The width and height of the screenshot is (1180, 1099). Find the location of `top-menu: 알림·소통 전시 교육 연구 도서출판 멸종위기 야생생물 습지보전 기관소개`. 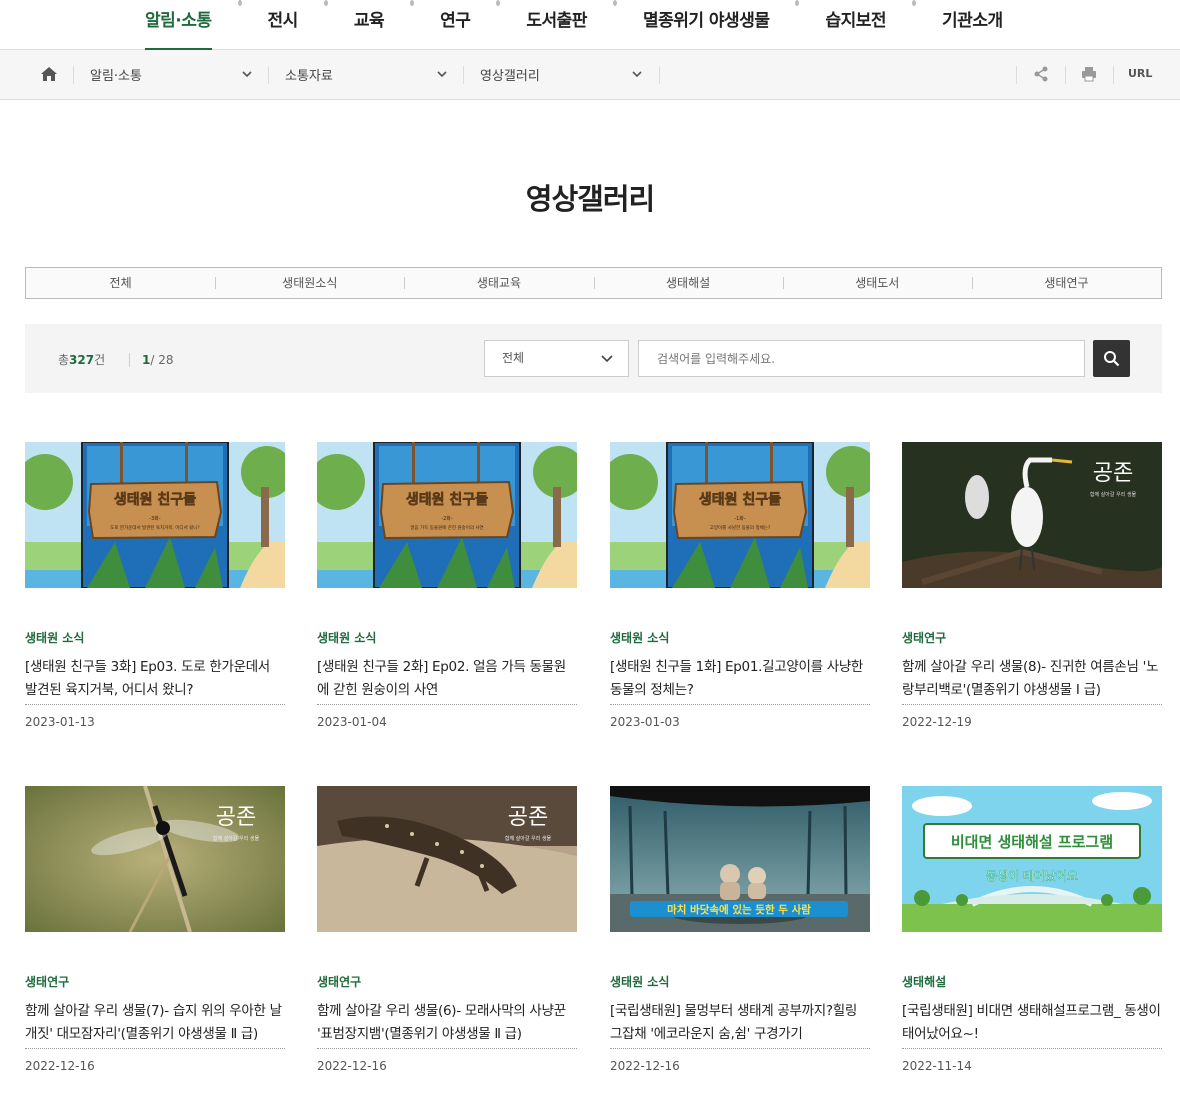

top-menu: 알림·소통 전시 교육 연구 도서출판 멸종위기 야생생물 습지보전 기관소개 is located at coordinates (574, 25).